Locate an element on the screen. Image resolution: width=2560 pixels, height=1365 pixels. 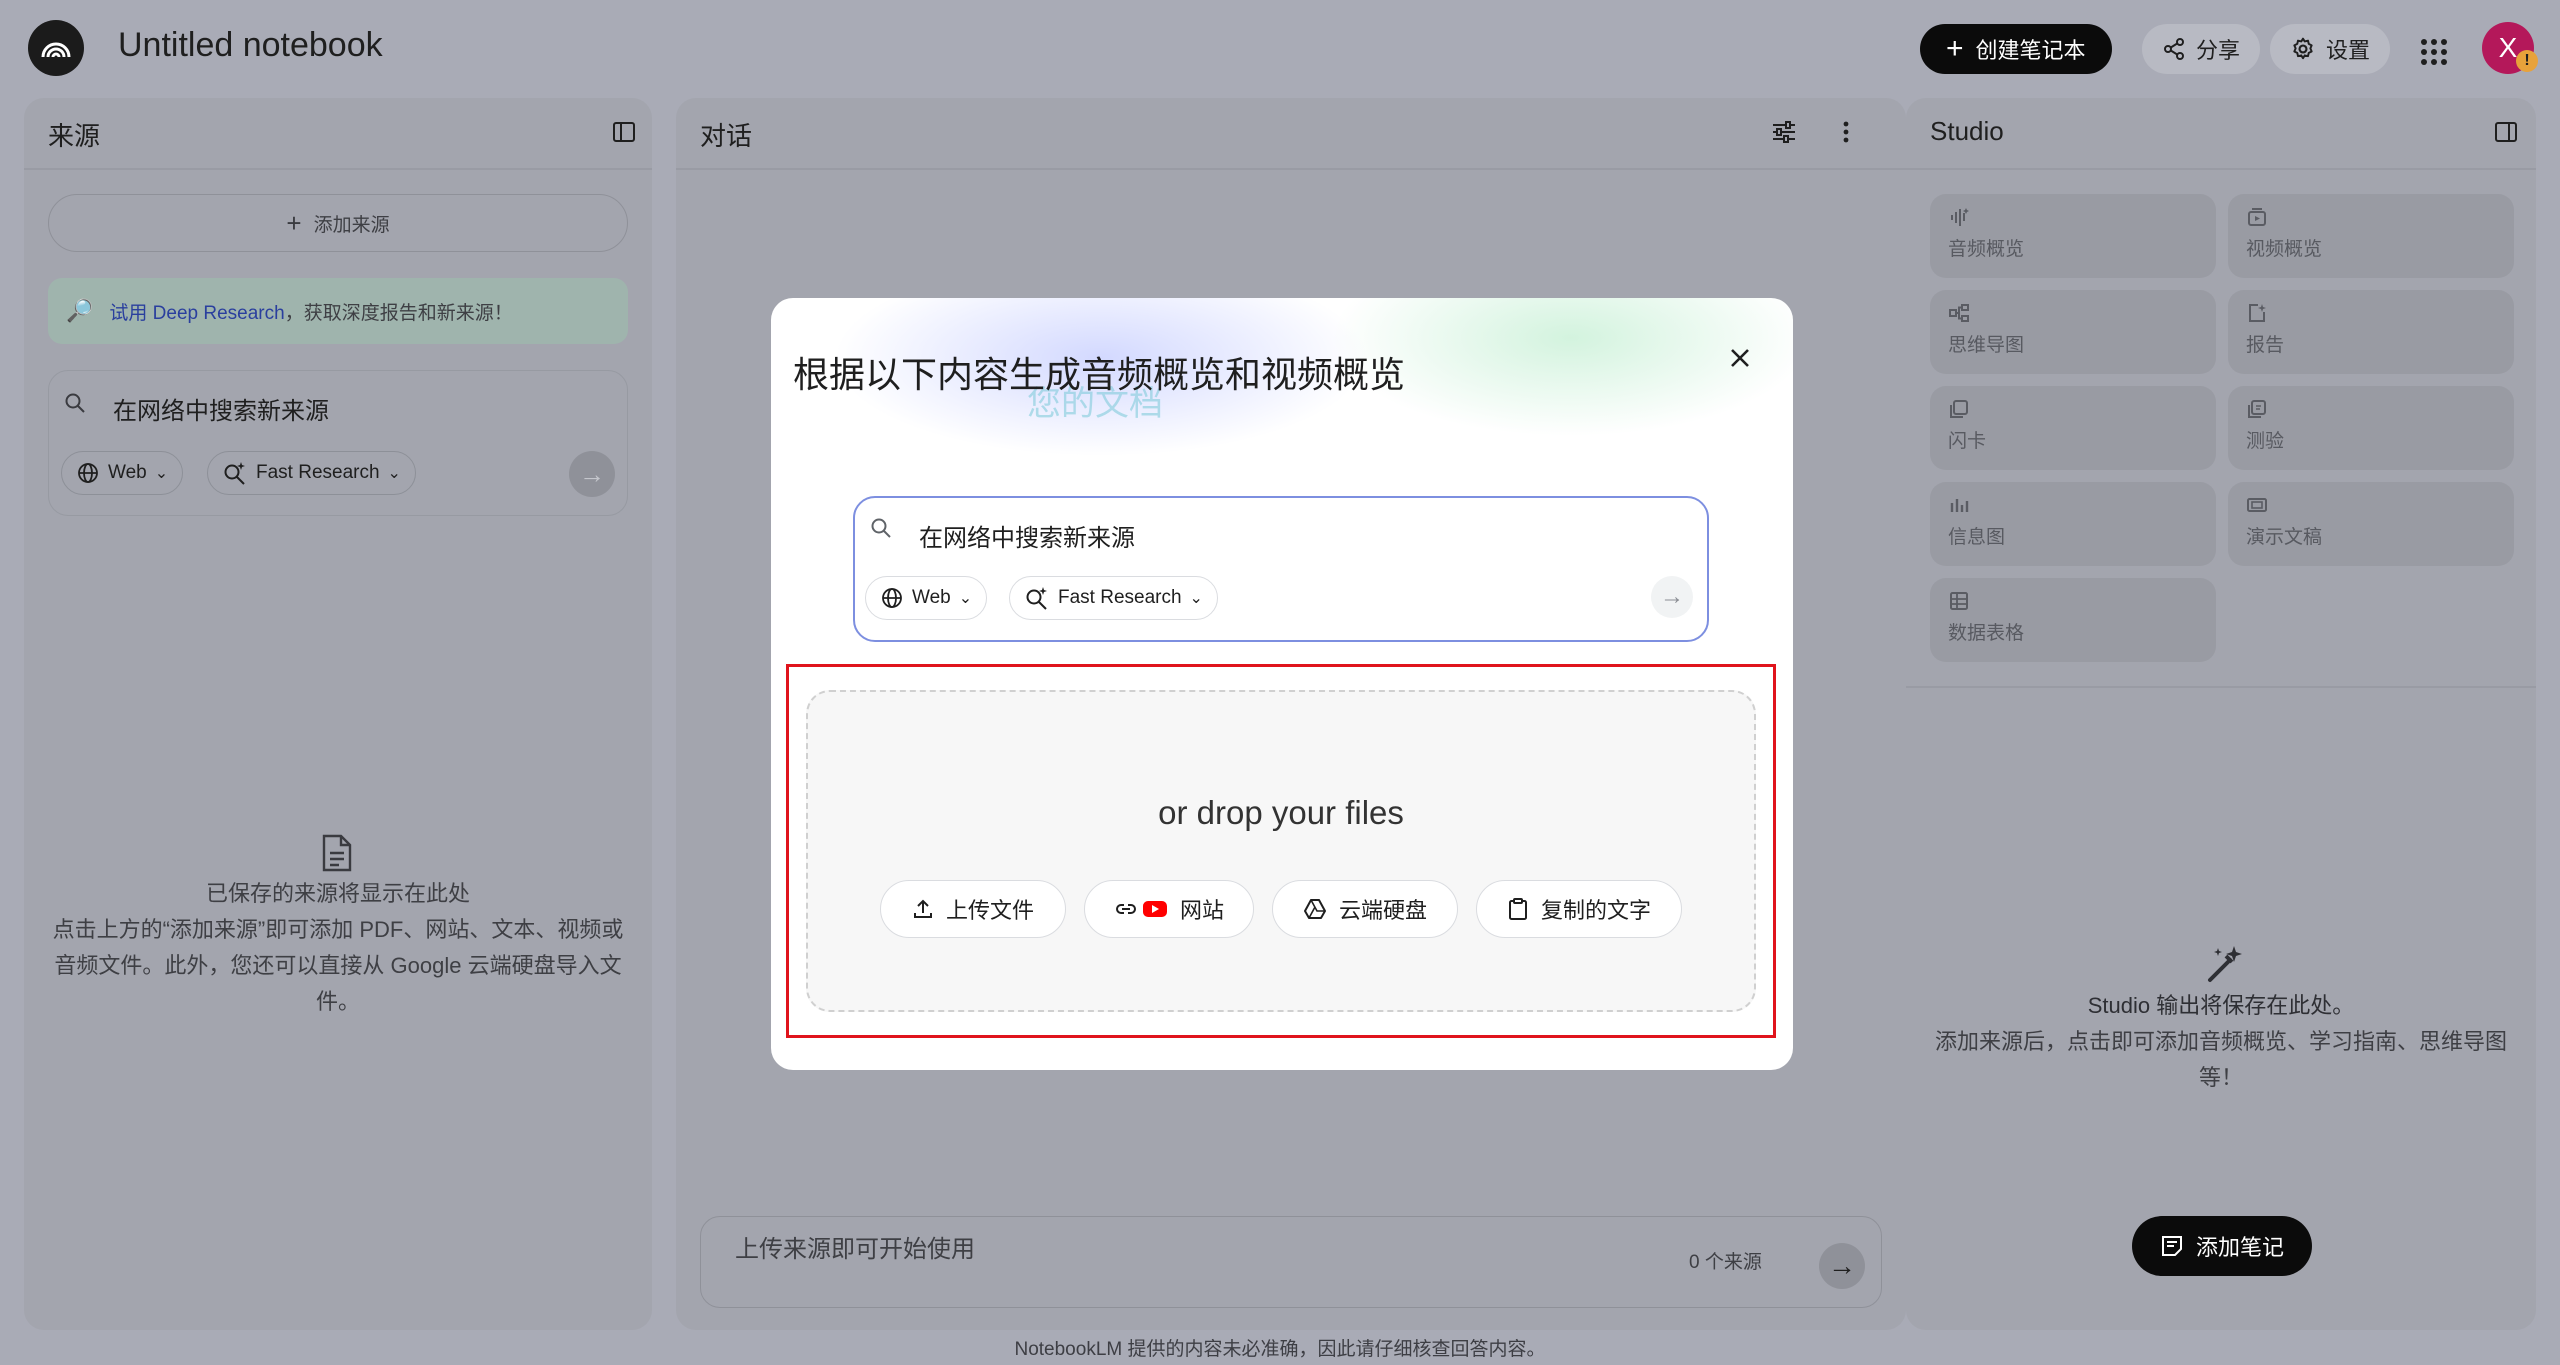
flashcard-icon is located at coordinates (1959, 409).